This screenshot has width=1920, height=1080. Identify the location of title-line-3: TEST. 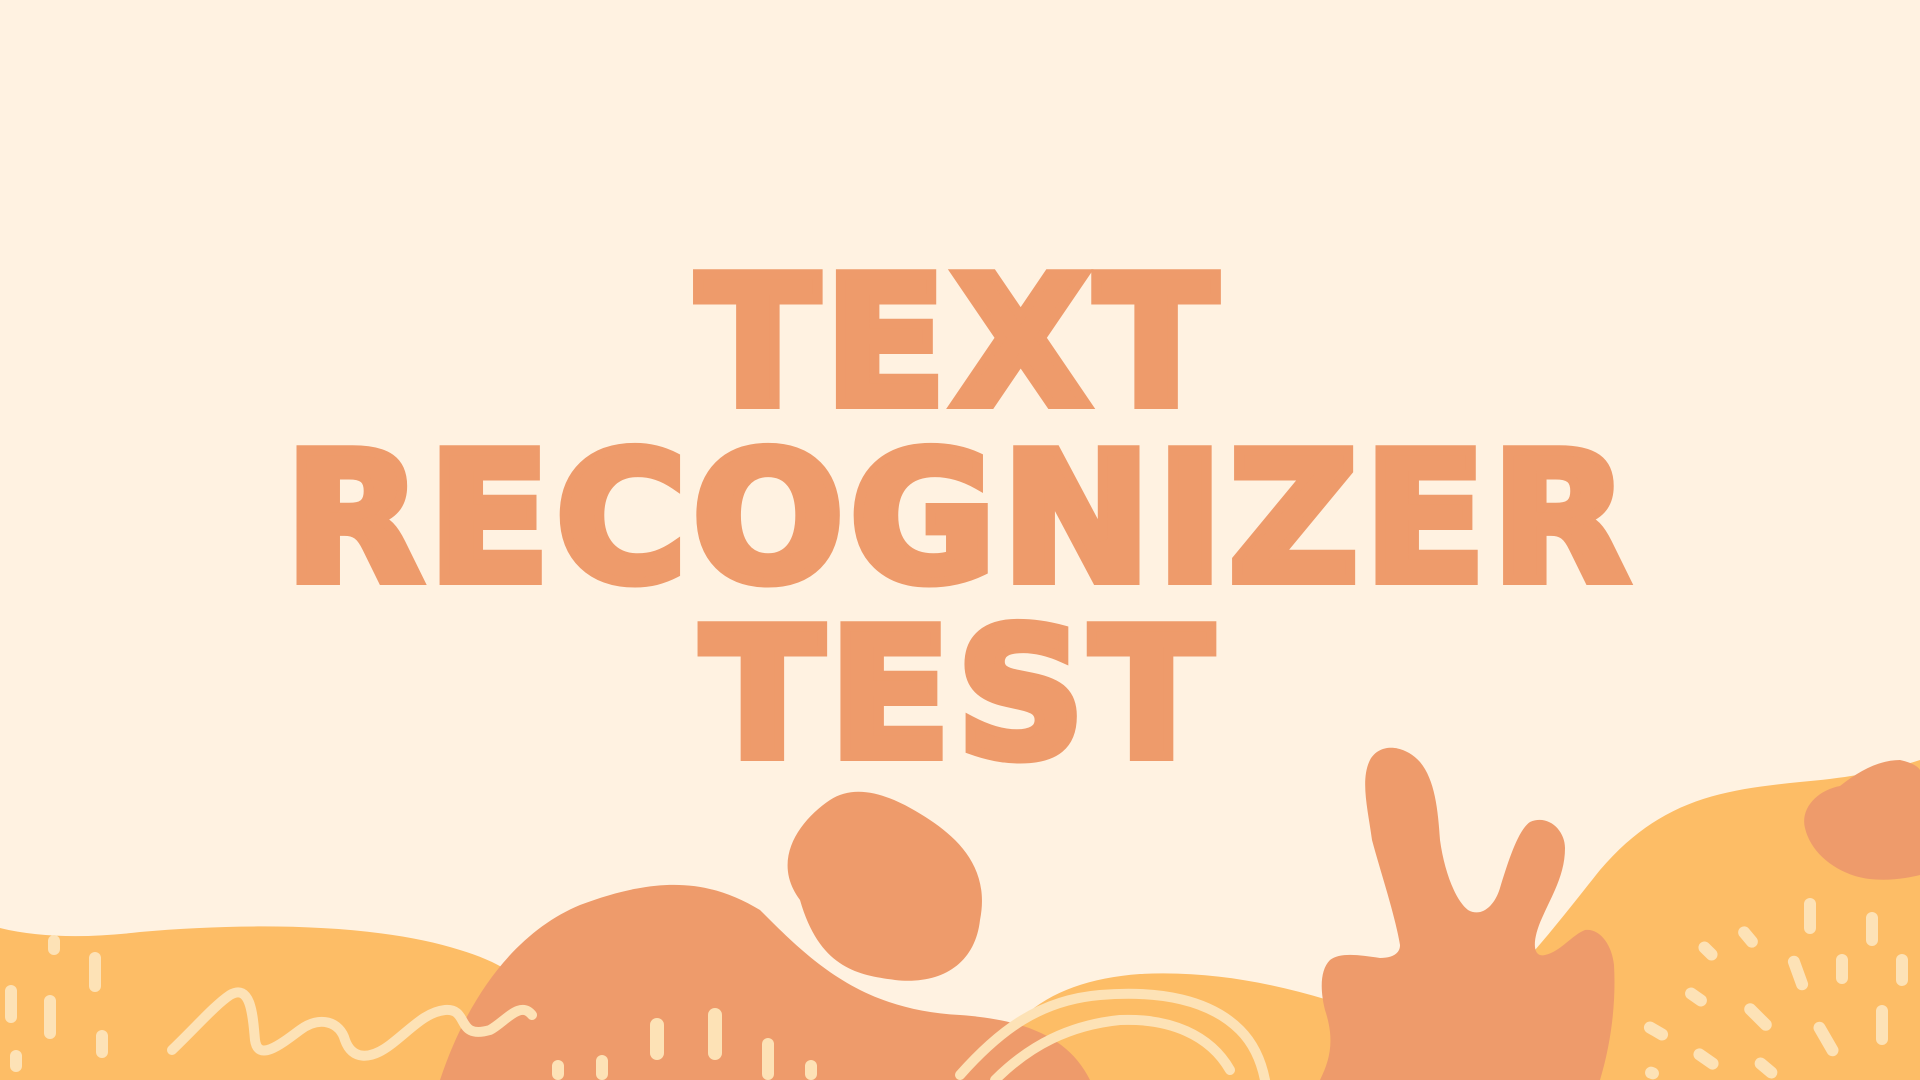
(958, 694).